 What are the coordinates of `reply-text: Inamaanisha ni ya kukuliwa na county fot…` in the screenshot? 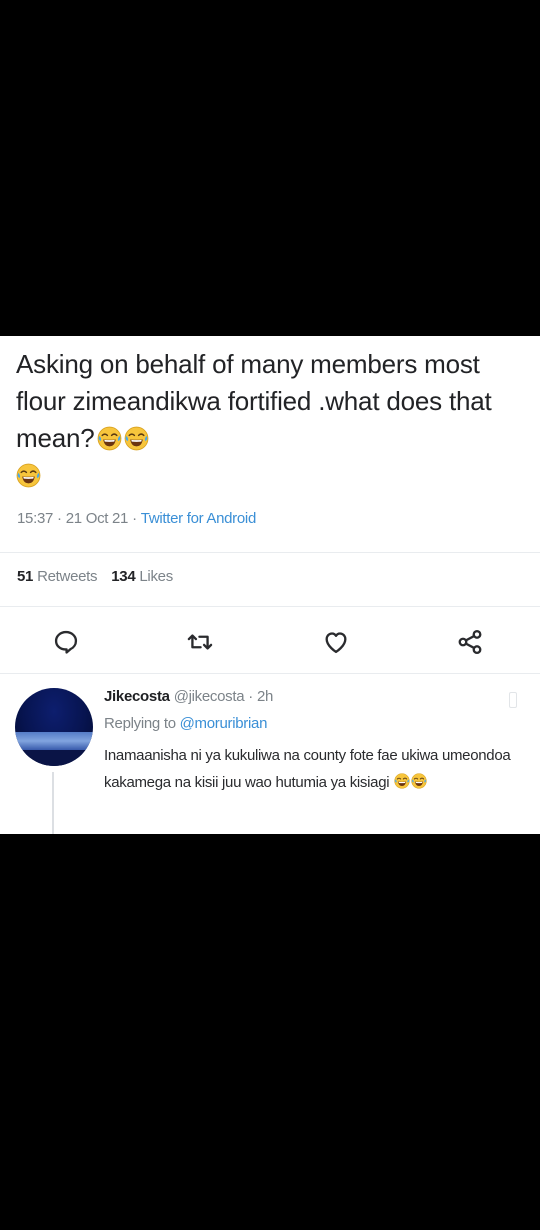 It's located at (307, 769).